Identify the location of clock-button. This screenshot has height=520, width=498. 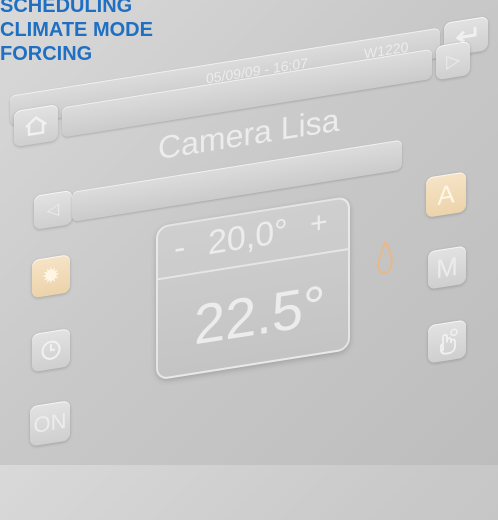
(51, 350).